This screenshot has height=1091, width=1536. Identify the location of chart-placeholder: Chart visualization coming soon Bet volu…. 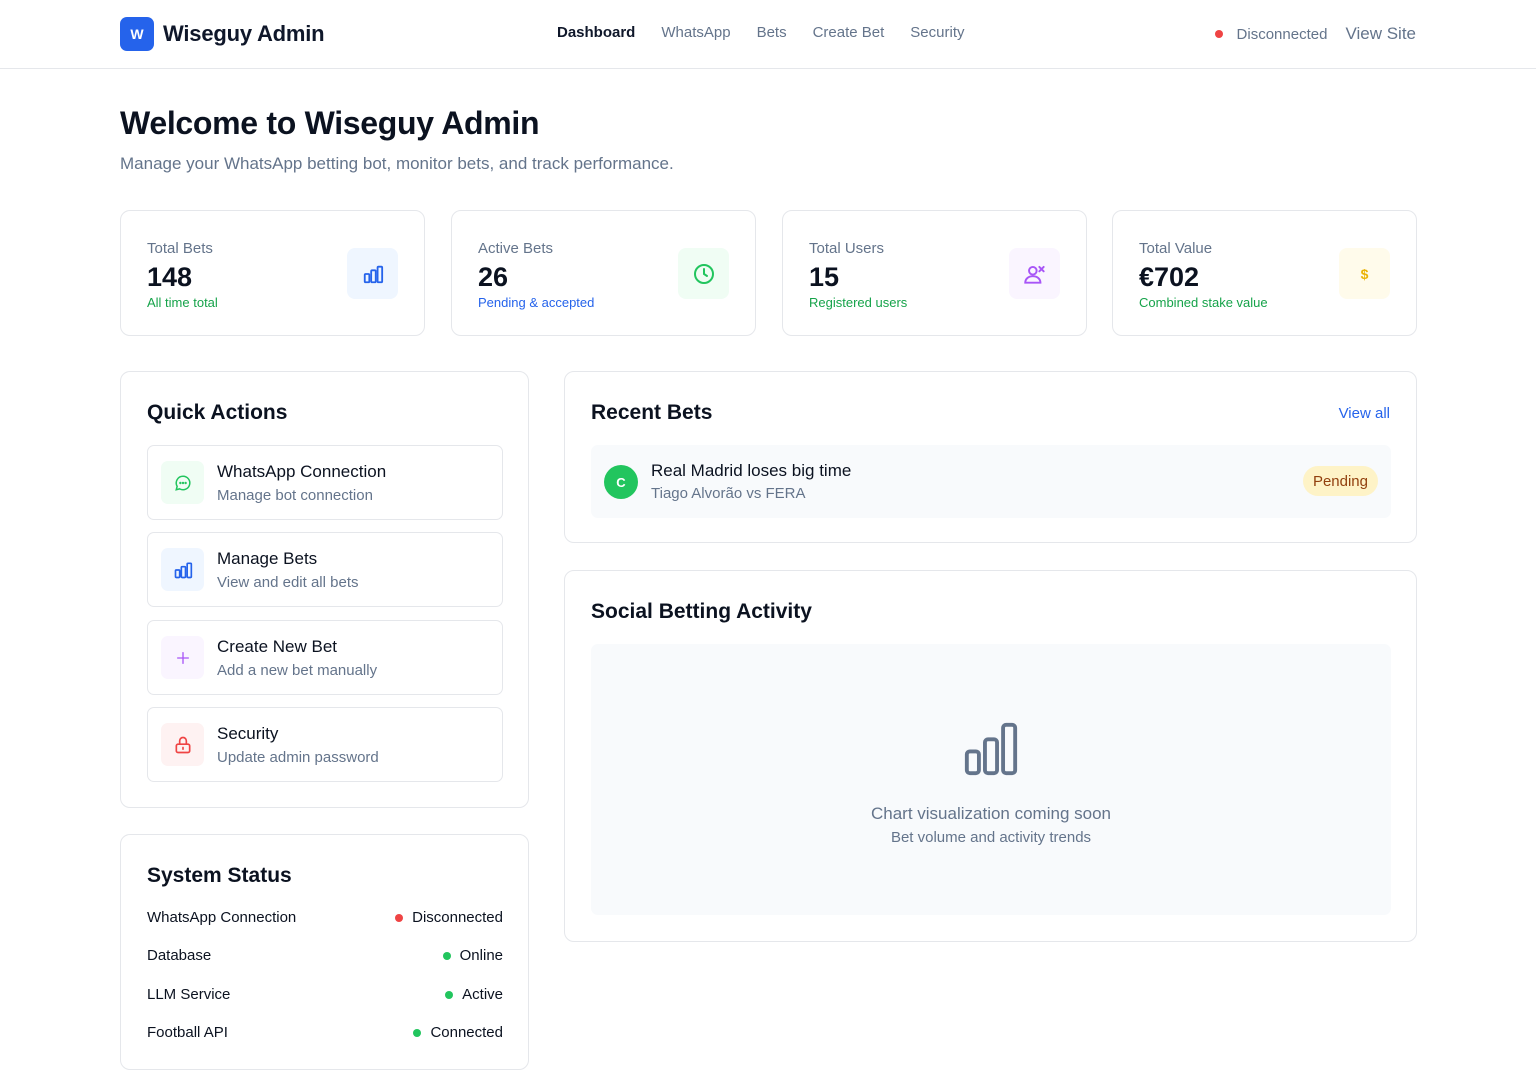
(991, 779).